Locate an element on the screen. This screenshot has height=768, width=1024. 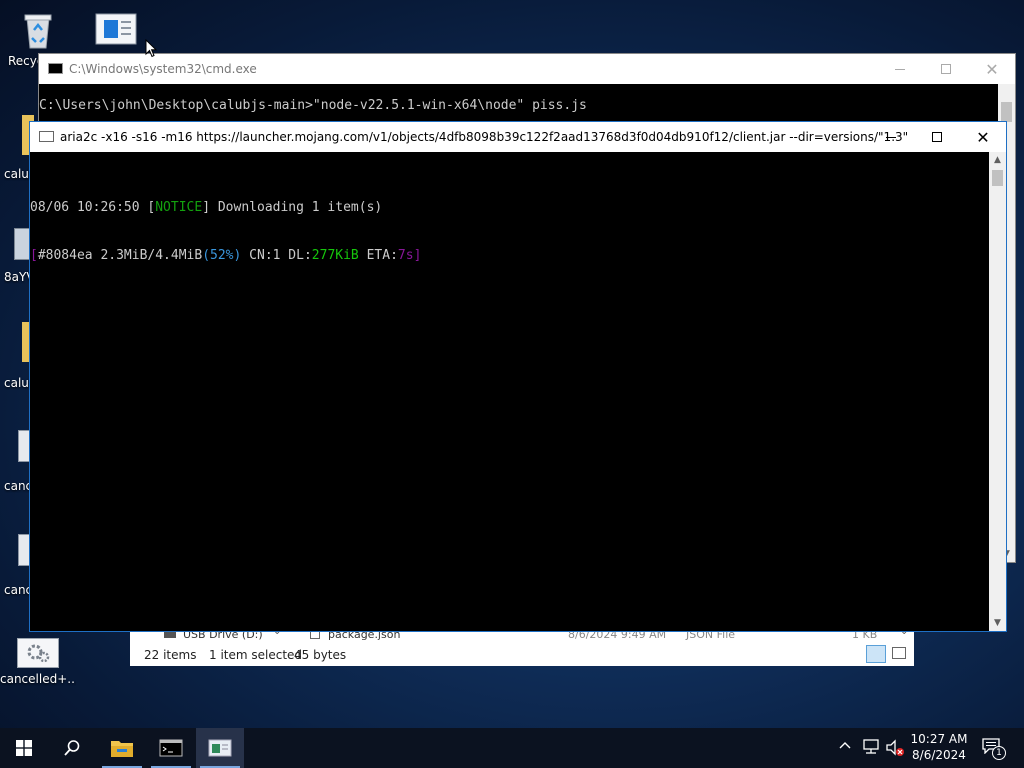
cmd-window-title: C:\Windows\system32\cmd.exe is located at coordinates (163, 69).